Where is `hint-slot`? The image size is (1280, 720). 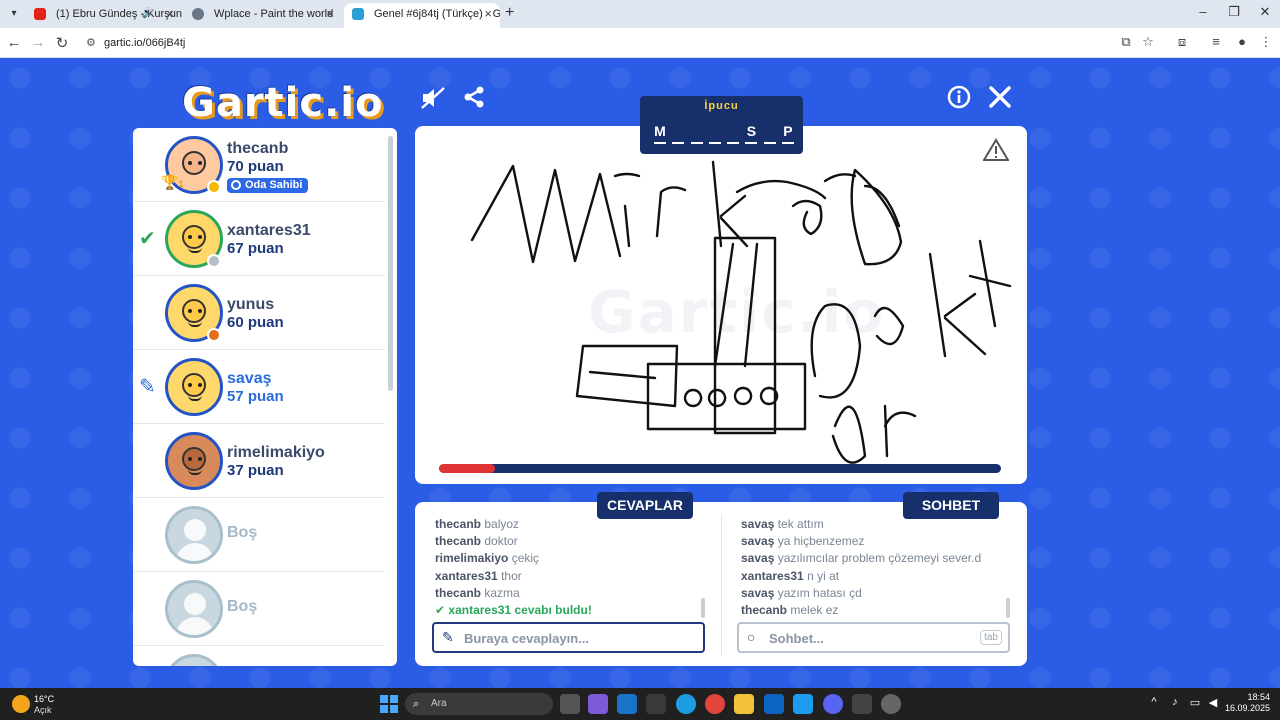 hint-slot is located at coordinates (696, 133).